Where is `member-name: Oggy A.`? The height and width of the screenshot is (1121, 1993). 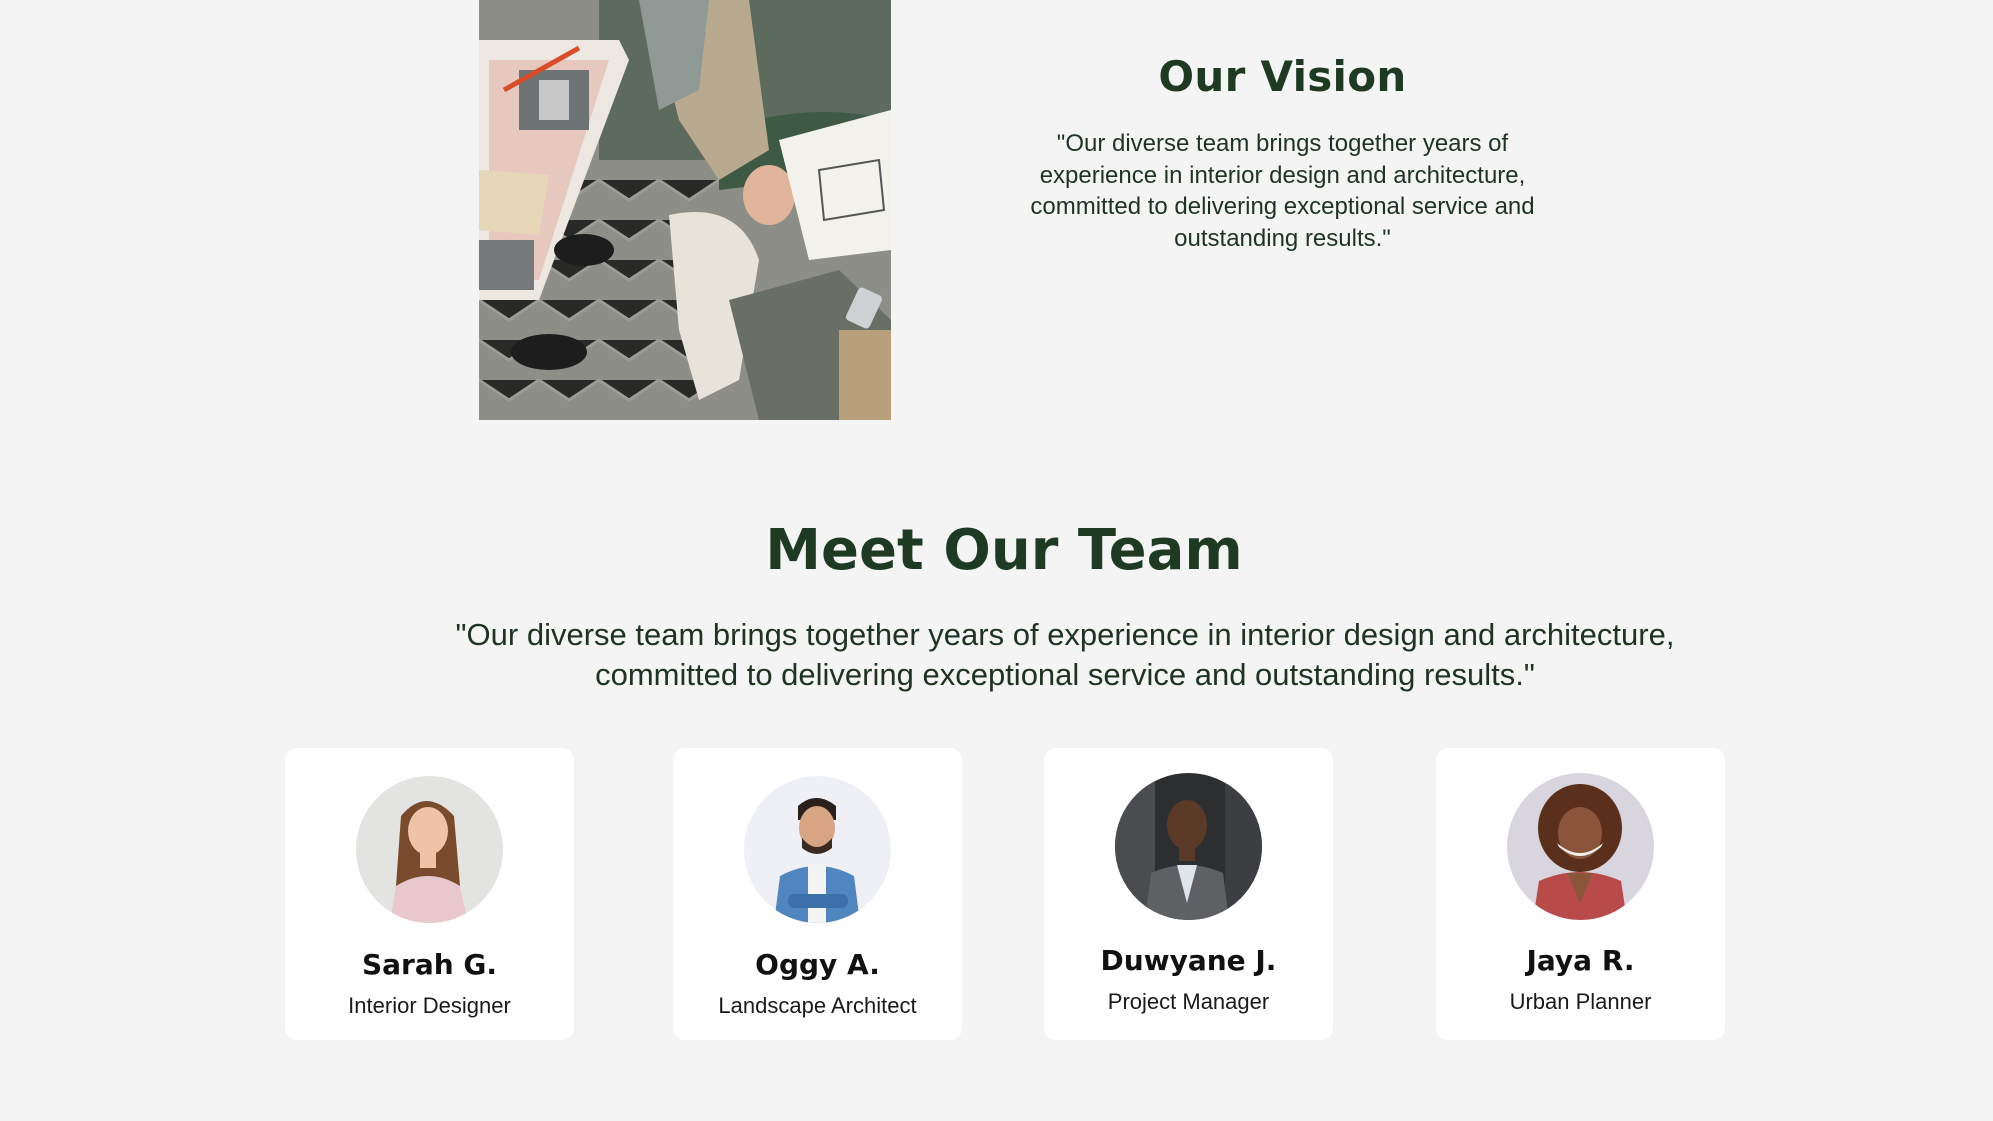
member-name: Oggy A. is located at coordinates (817, 964).